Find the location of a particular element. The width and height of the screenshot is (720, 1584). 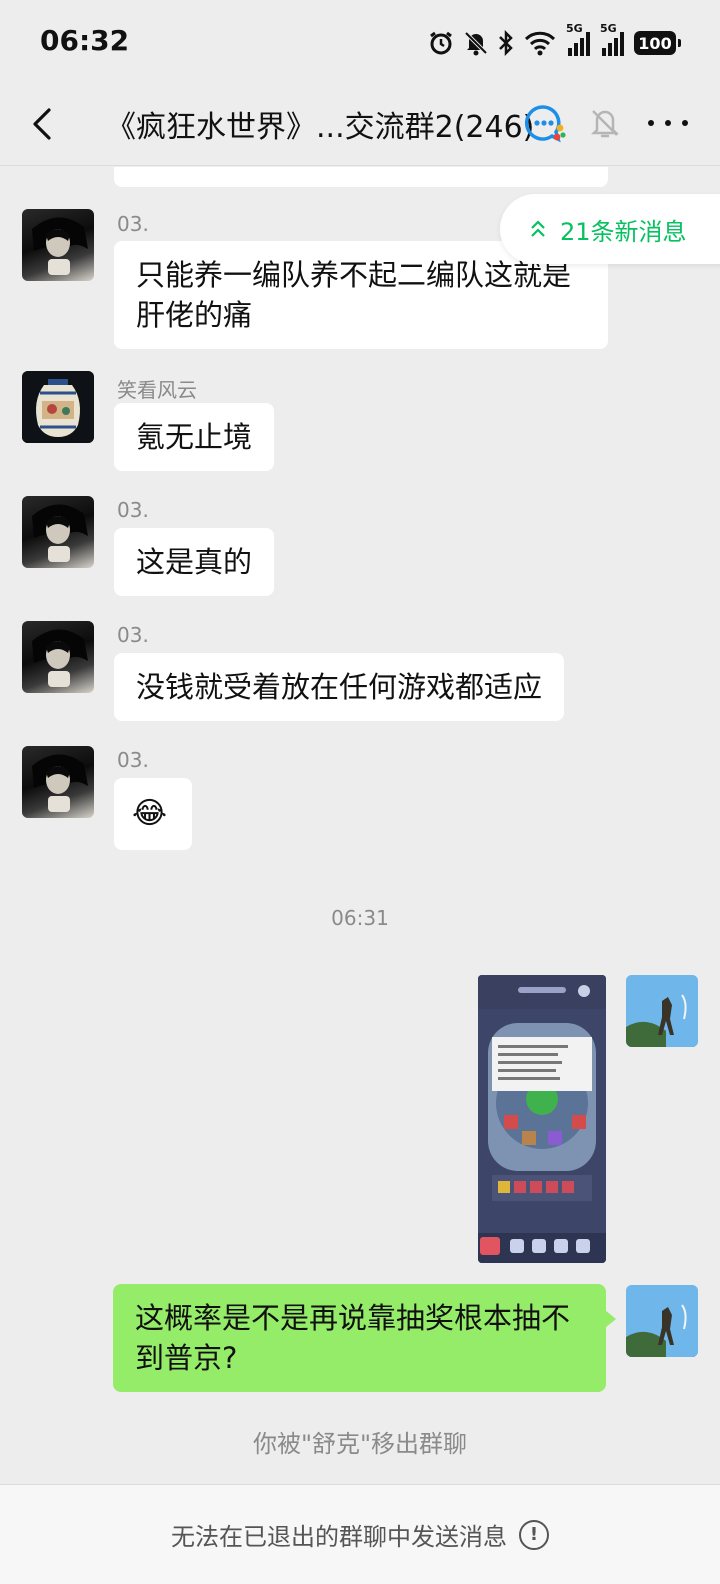

wifi-icon is located at coordinates (540, 43).